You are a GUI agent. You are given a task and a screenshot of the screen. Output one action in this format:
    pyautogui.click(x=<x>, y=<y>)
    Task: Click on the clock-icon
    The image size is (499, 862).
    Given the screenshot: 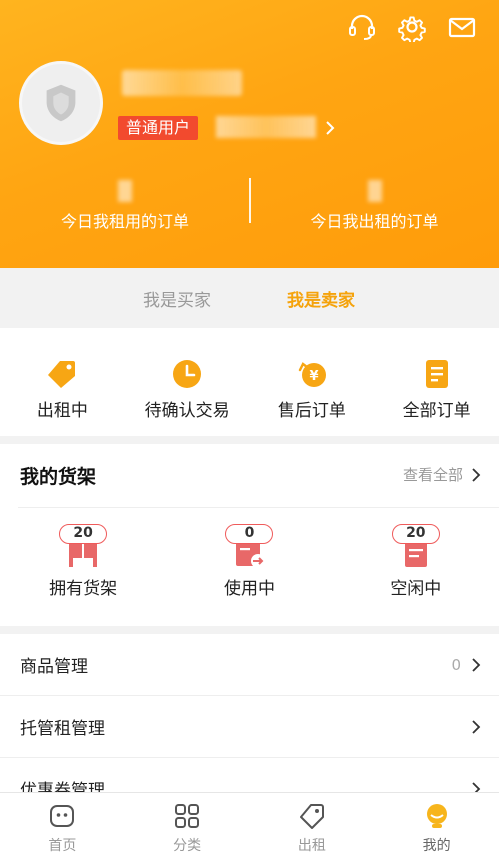 What is the action you would take?
    pyautogui.click(x=187, y=374)
    